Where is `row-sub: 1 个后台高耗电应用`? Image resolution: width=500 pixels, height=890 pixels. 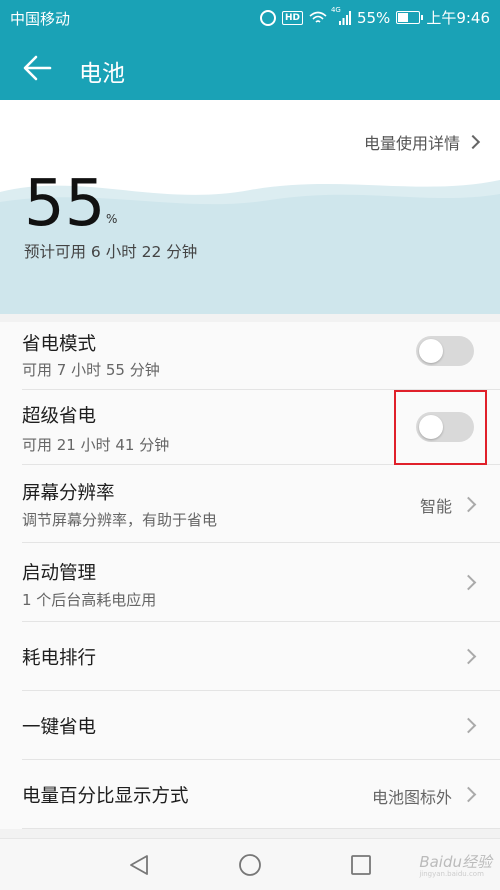 row-sub: 1 个后台高耗电应用 is located at coordinates (89, 600).